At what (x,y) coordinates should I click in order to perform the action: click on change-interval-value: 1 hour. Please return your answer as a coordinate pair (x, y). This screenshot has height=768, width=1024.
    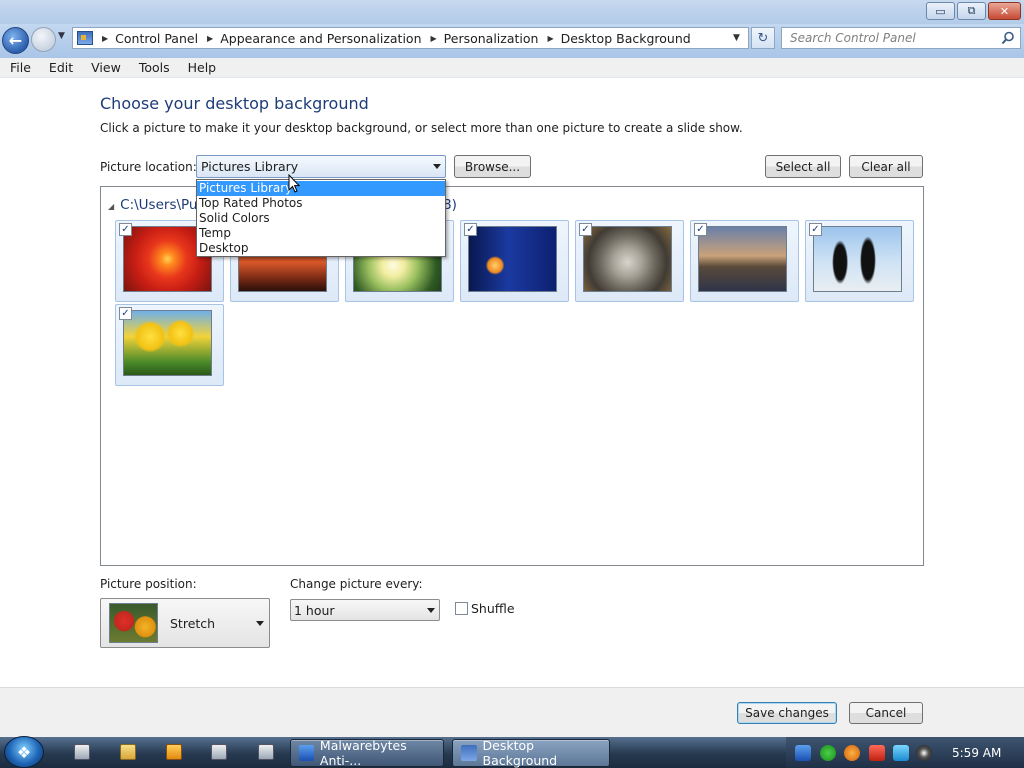
    Looking at the image, I should click on (314, 610).